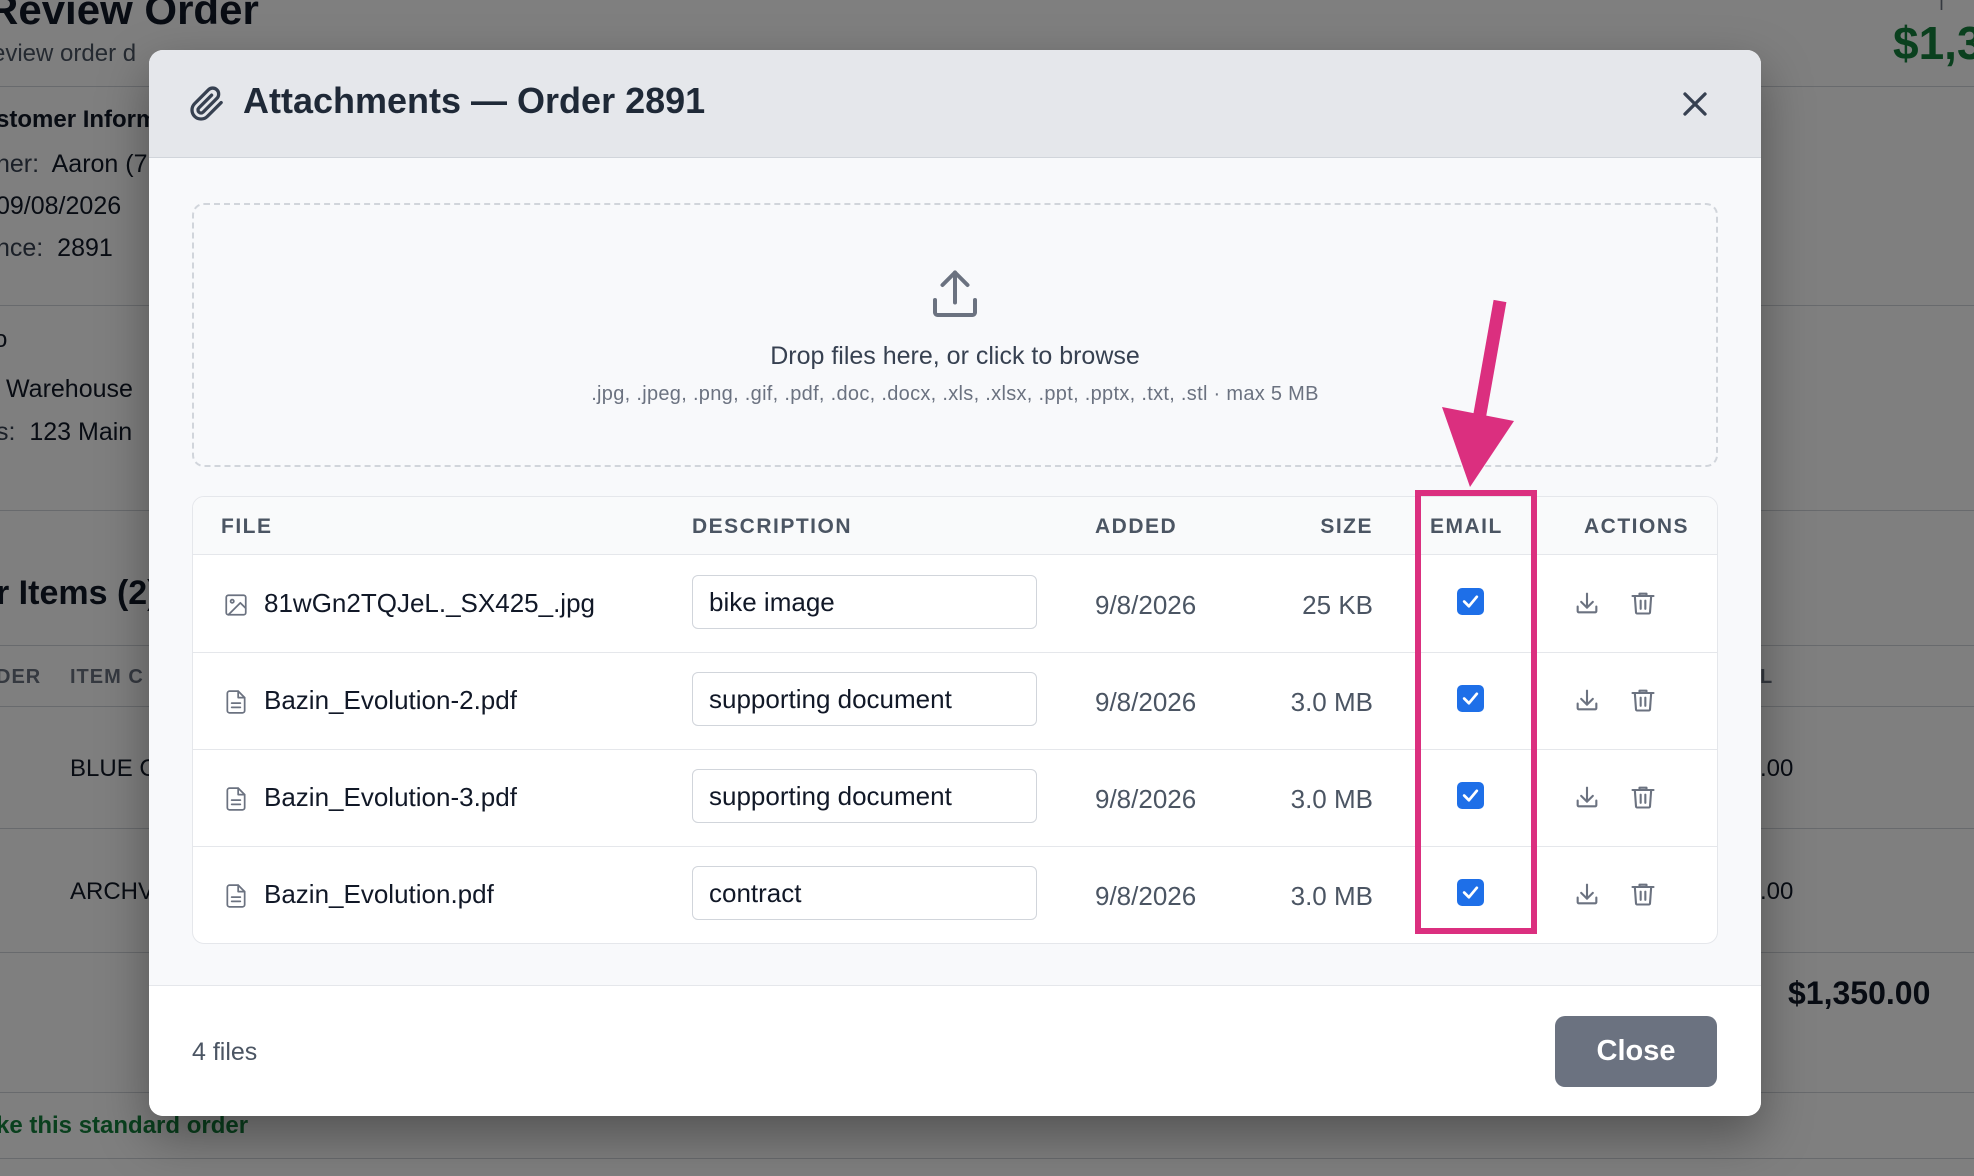  I want to click on file-name: 81wGn2TQJeL._SX425_.jpg, so click(429, 603).